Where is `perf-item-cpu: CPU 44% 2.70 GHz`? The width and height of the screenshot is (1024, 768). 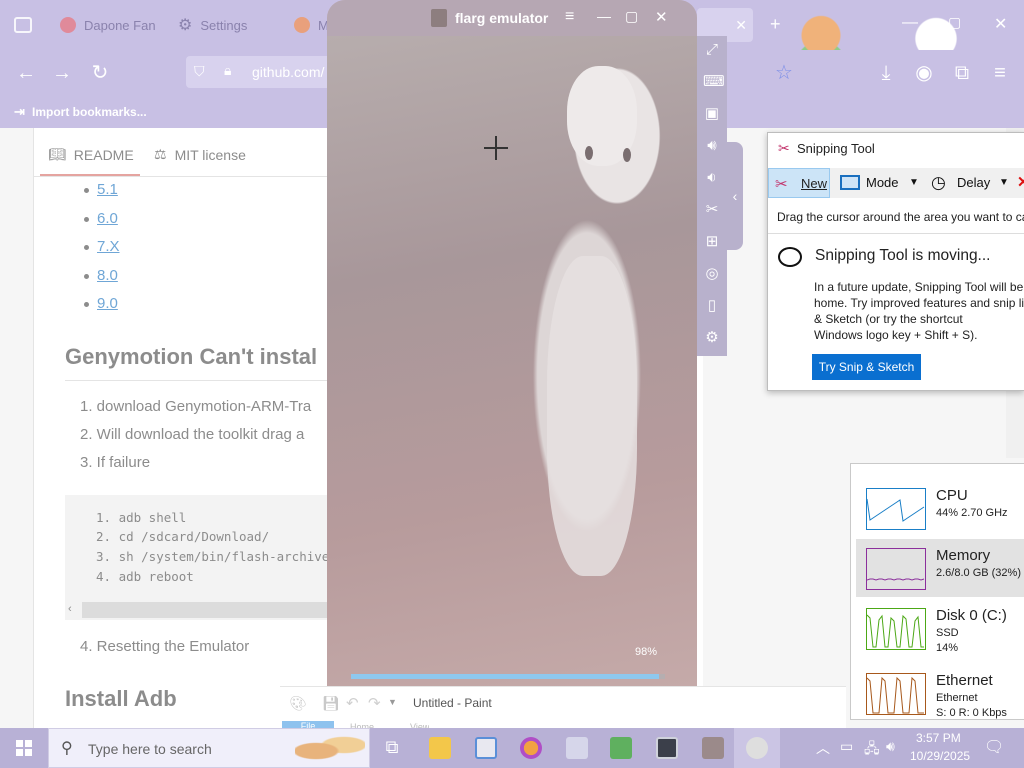 perf-item-cpu: CPU 44% 2.70 GHz is located at coordinates (940, 508).